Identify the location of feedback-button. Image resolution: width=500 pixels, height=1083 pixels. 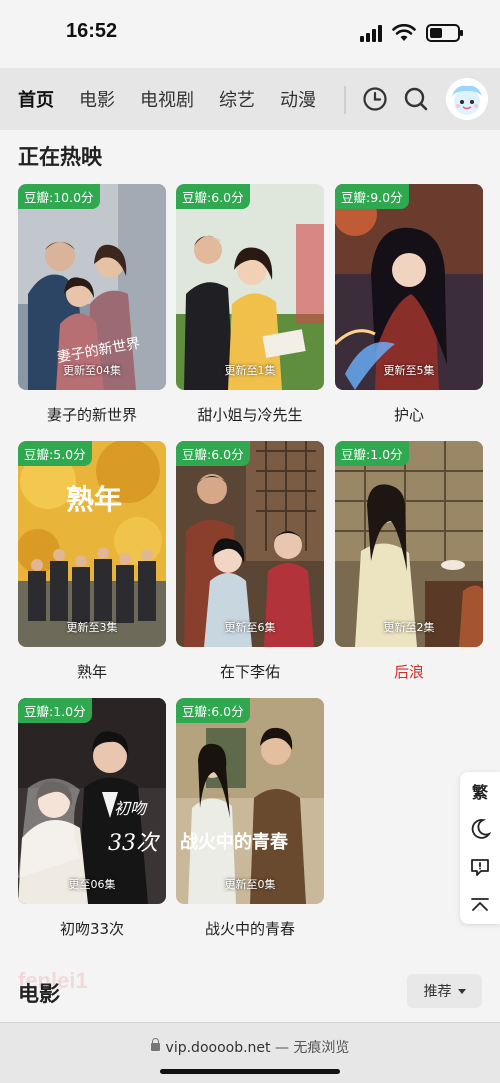
(480, 867).